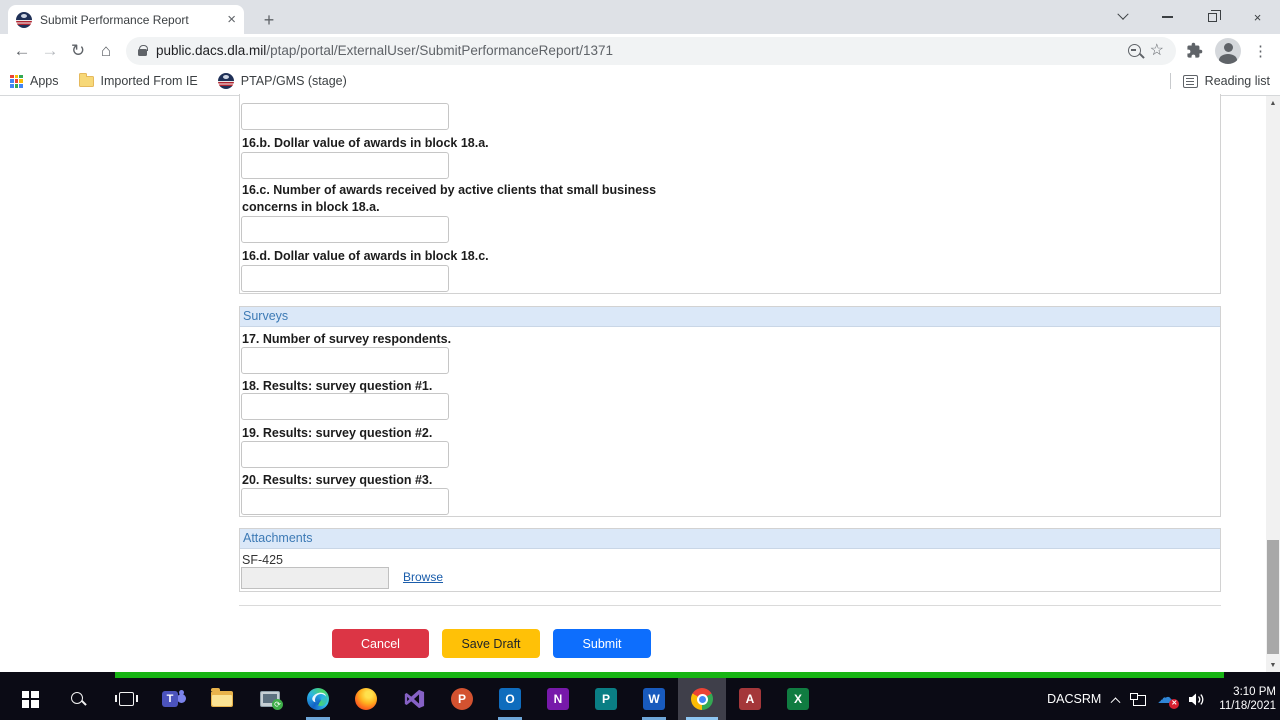  Describe the element at coordinates (1226, 81) in the screenshot. I see `reading-list-button: Reading list` at that location.